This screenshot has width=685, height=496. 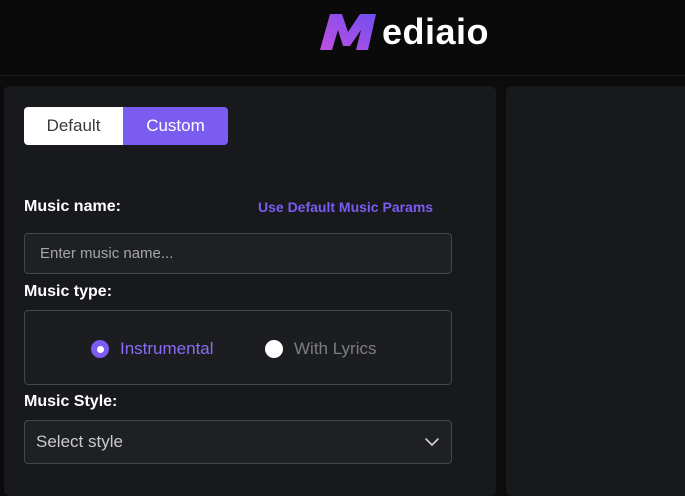 What do you see at coordinates (345, 207) in the screenshot?
I see `use-default-params-link: Use Default Music Params` at bounding box center [345, 207].